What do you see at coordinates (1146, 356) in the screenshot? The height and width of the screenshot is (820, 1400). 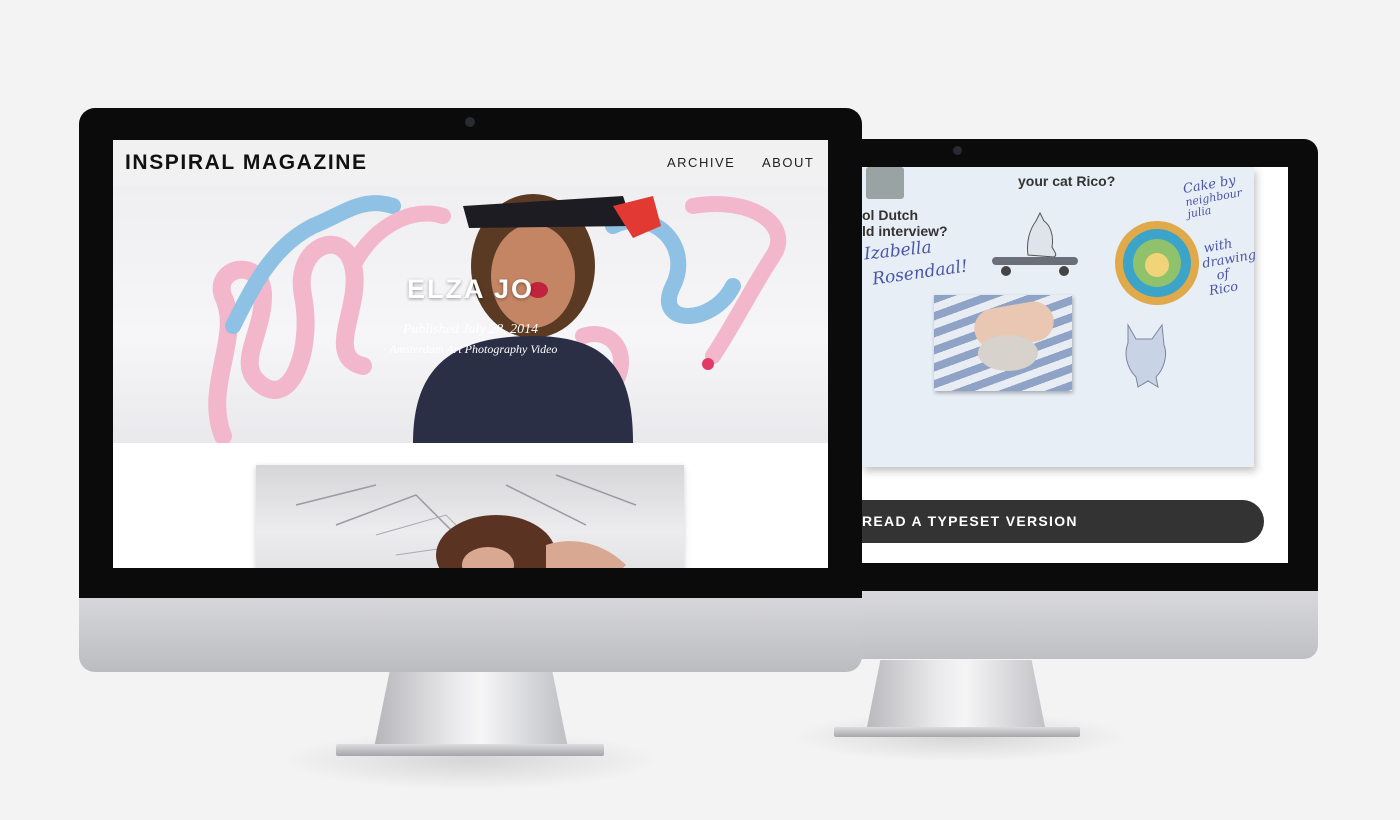 I see `cat-cutout-image` at bounding box center [1146, 356].